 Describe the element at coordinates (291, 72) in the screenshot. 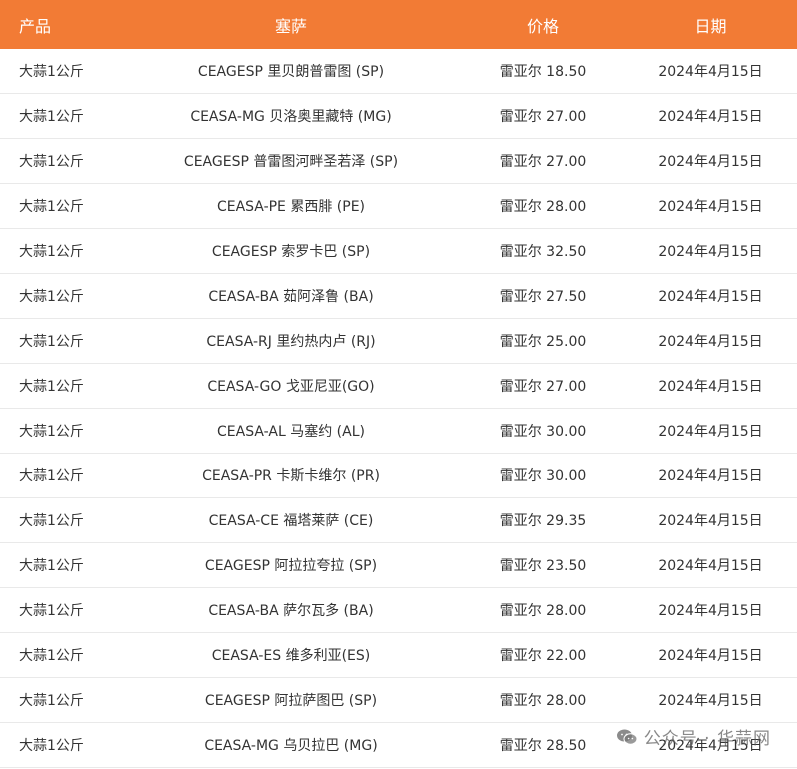

I see `cell-market: CEAGESP 里贝朗普雷图 (SP)` at that location.